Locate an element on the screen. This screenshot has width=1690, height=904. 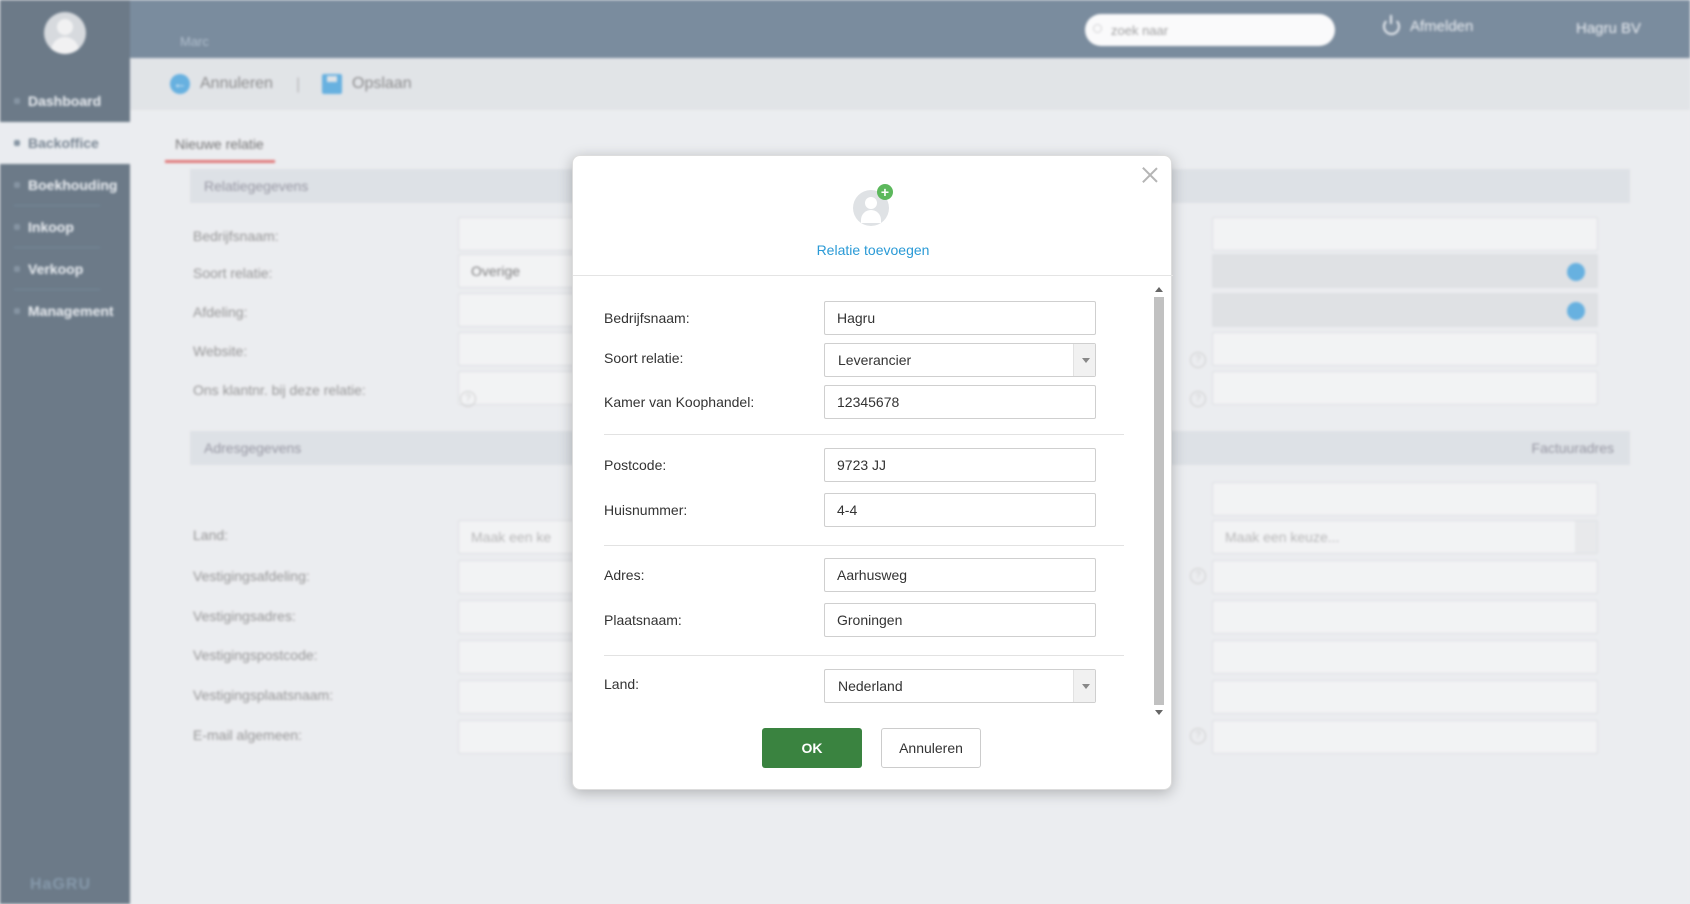
dialog-title: Relatie toevoegen is located at coordinates (873, 250).